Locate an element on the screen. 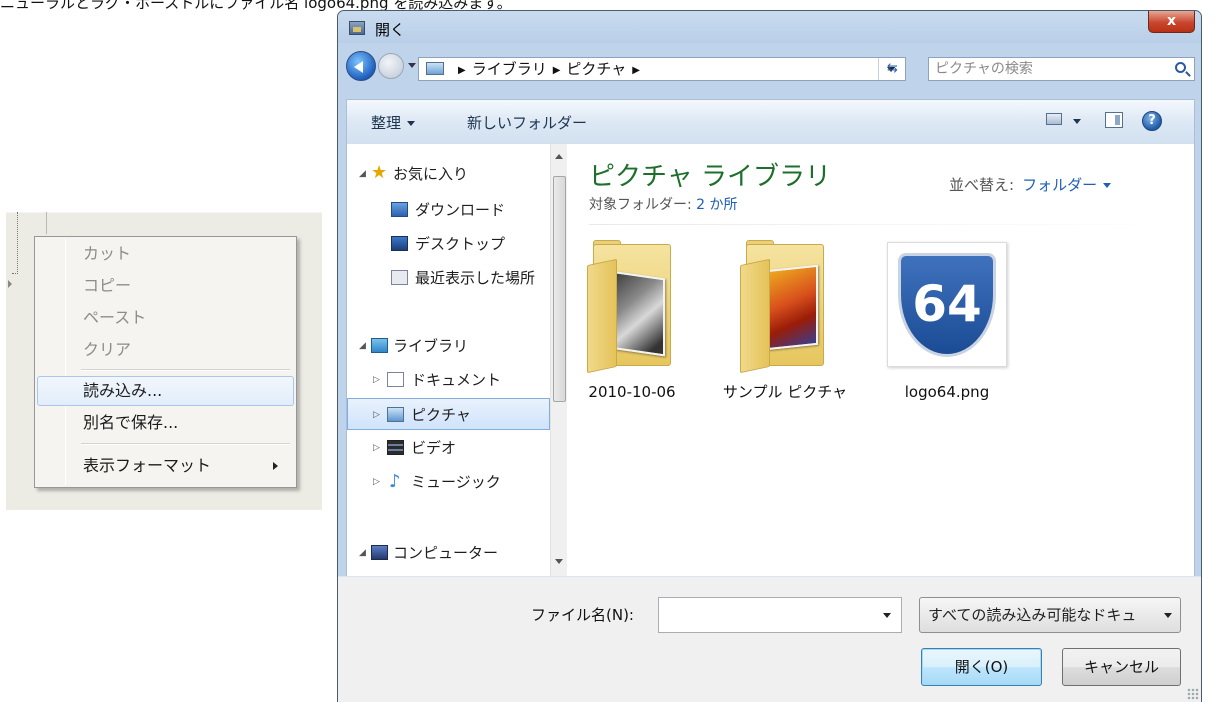  file-label: logo64.png is located at coordinates (947, 392).